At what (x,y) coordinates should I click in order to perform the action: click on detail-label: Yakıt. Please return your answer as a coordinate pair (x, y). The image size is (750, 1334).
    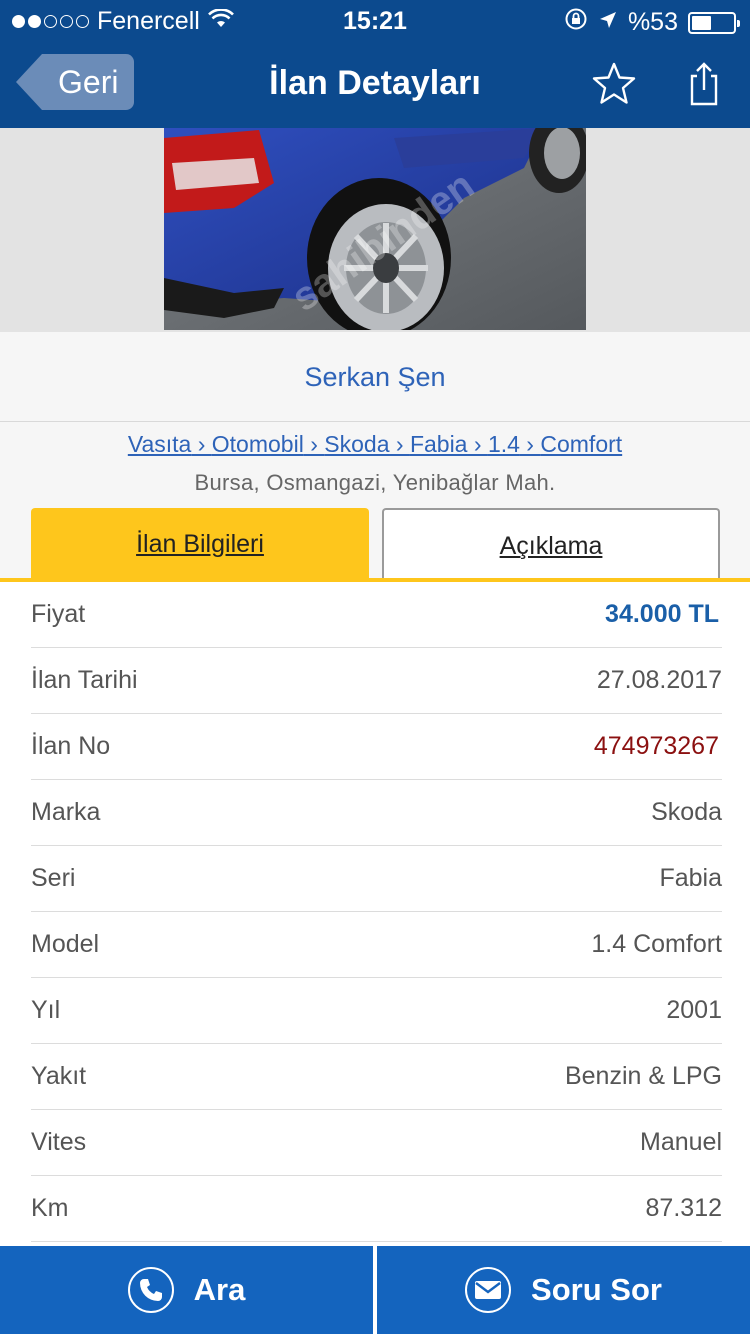
    Looking at the image, I should click on (59, 1076).